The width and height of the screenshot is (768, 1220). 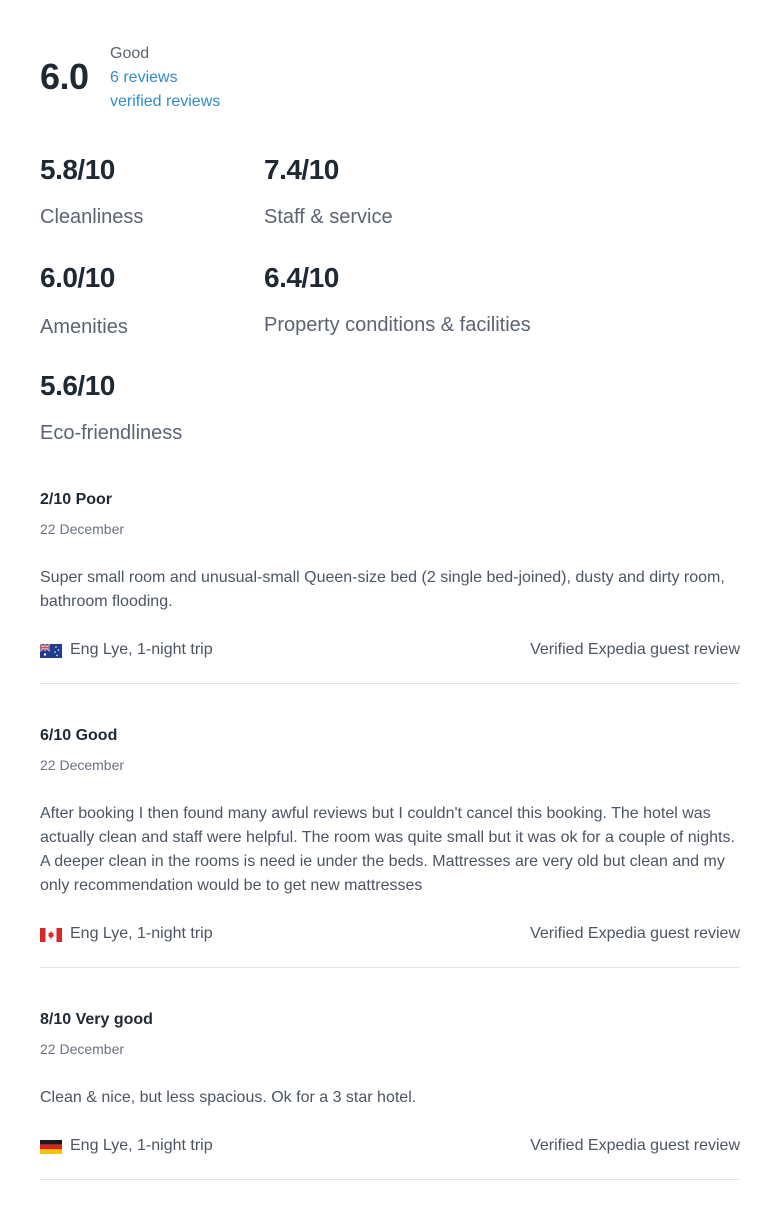 I want to click on verified-reviews-link: verified reviews, so click(x=230, y=102).